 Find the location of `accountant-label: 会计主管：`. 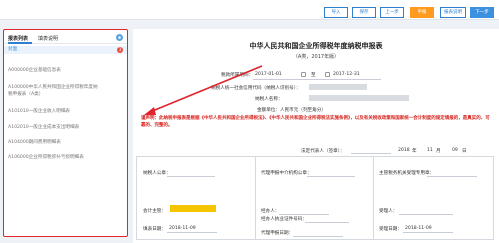

accountant-label: 会计主管： is located at coordinates (154, 211).